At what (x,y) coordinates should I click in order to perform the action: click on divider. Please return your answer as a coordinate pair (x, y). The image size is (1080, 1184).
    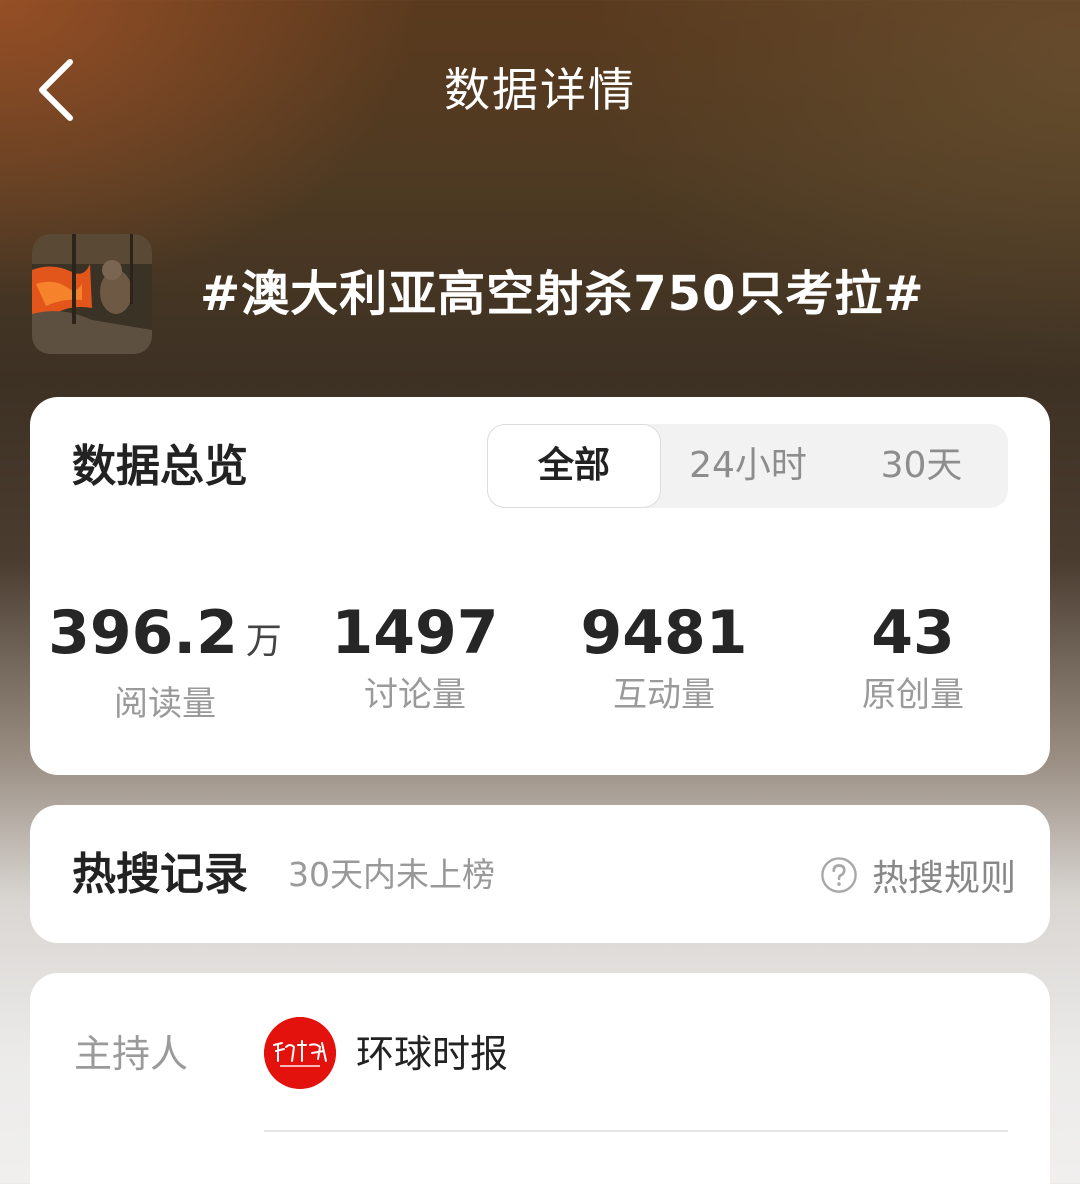
    Looking at the image, I should click on (636, 1131).